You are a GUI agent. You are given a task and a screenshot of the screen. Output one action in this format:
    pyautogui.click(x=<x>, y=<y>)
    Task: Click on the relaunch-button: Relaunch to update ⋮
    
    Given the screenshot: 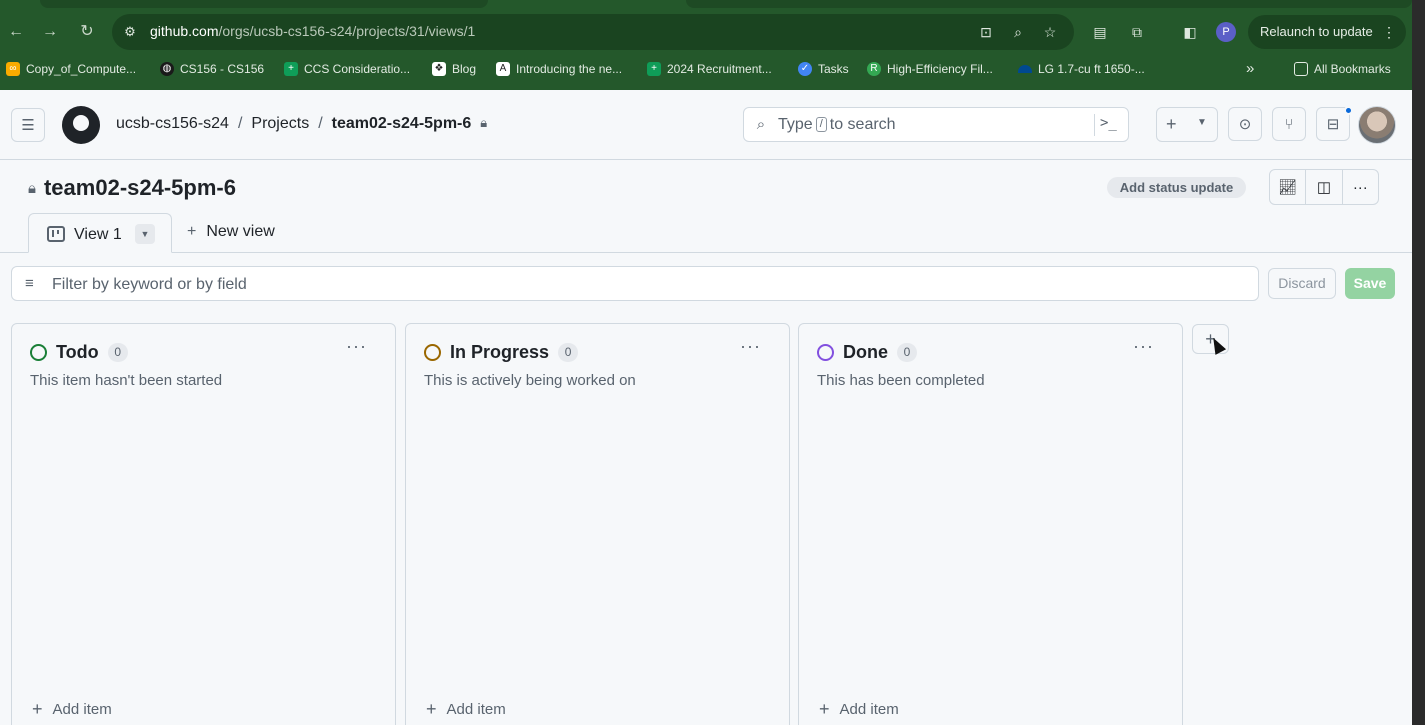 What is the action you would take?
    pyautogui.click(x=1327, y=32)
    